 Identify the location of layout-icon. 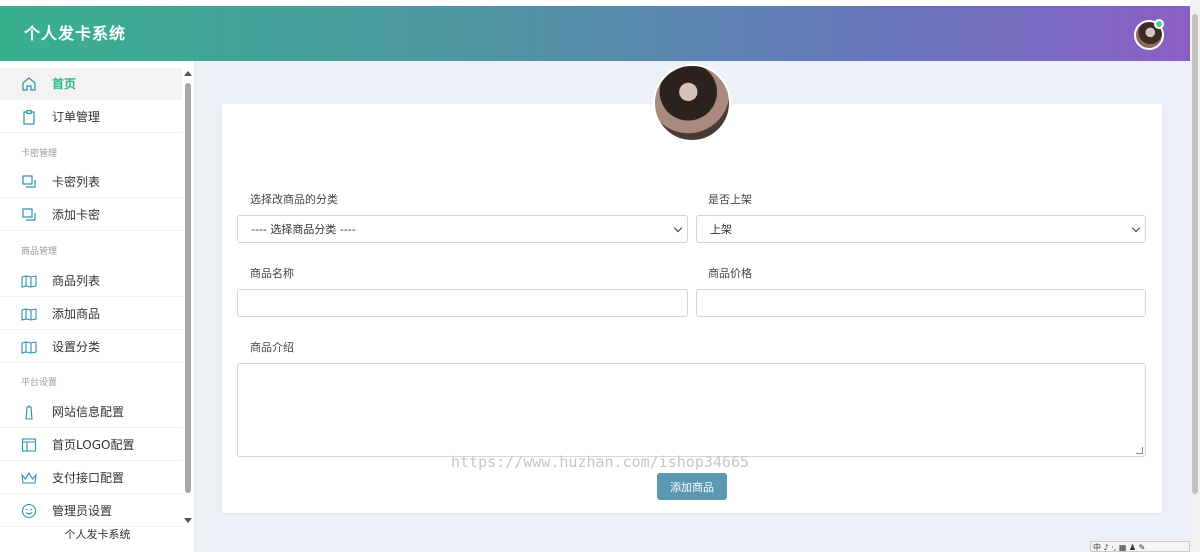
(29, 444).